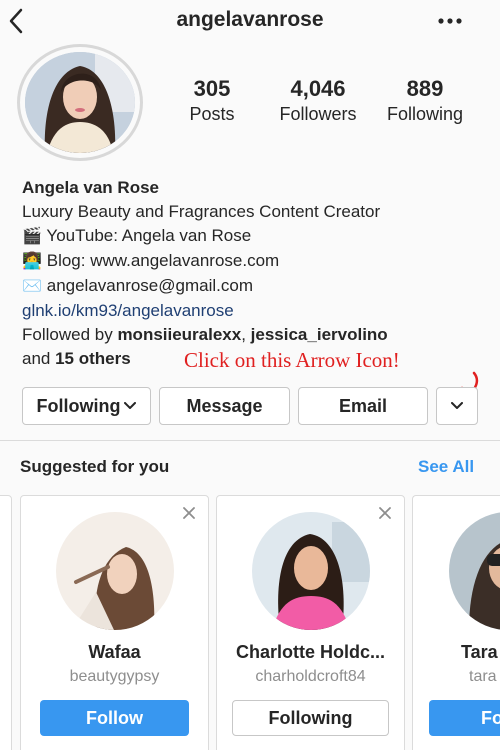  I want to click on email-button: Email, so click(363, 406).